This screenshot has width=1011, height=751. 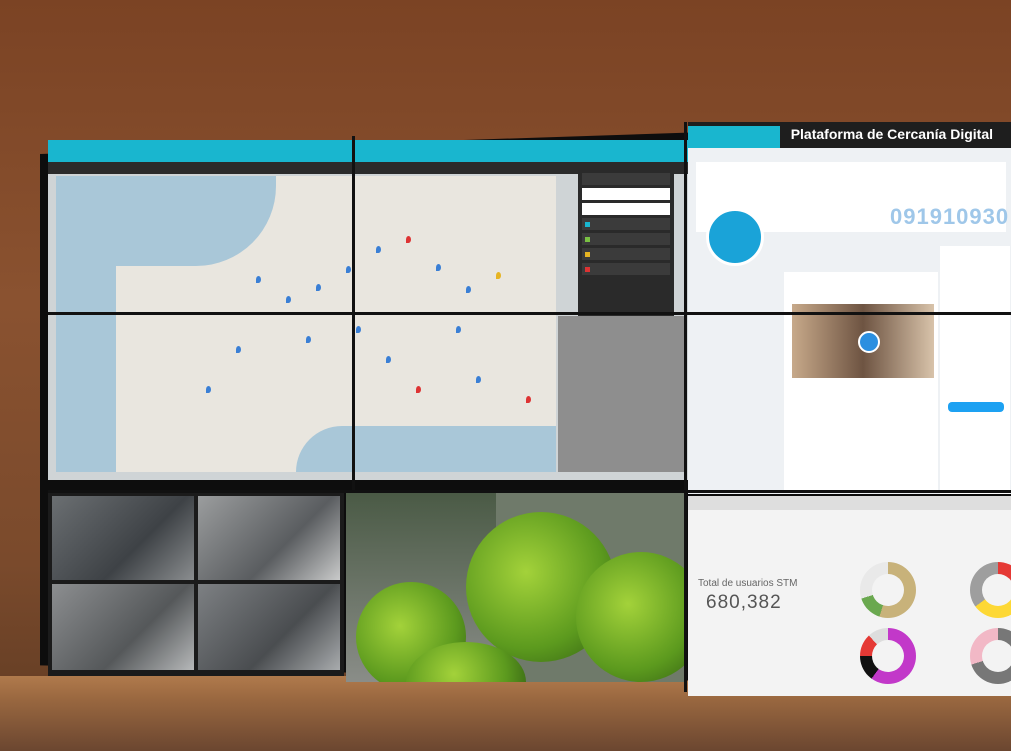 What do you see at coordinates (166, 221) in the screenshot?
I see `sea-area` at bounding box center [166, 221].